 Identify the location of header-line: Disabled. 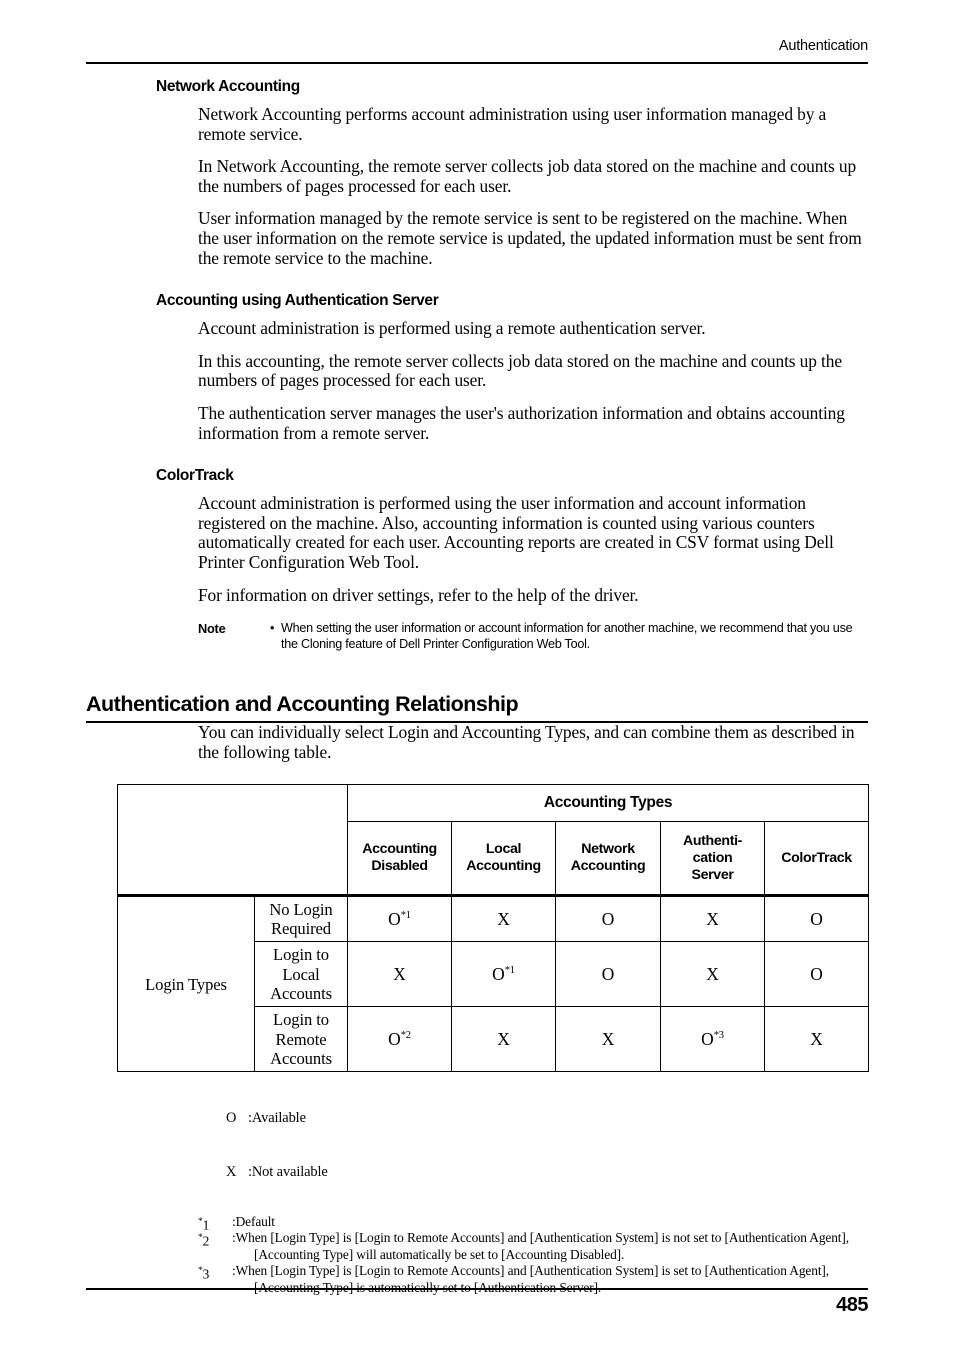
(399, 866).